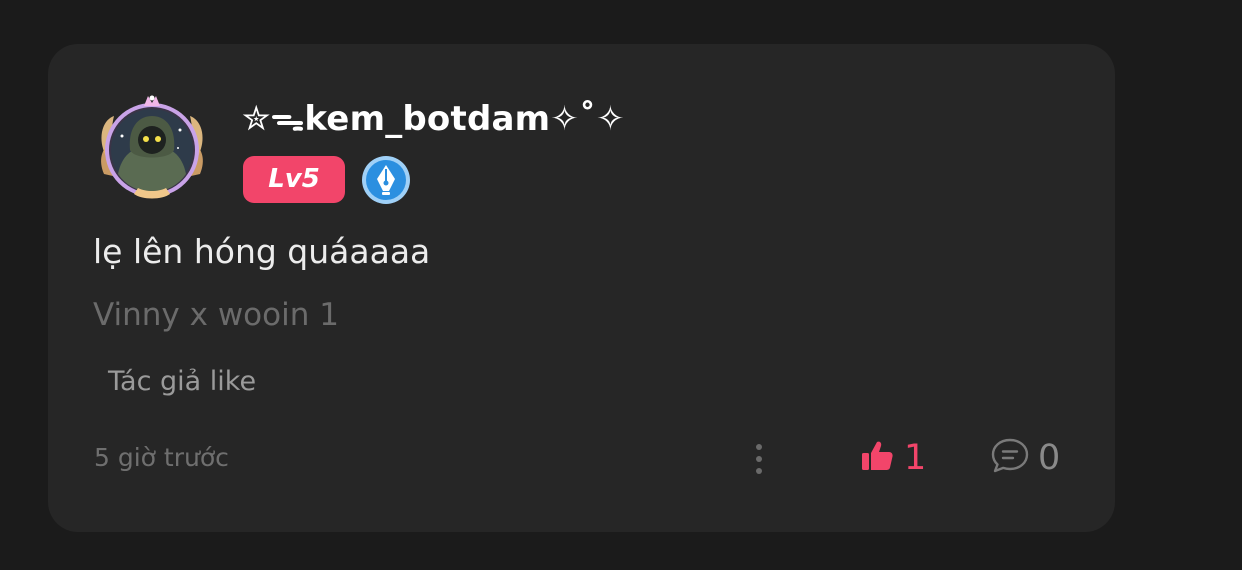 The height and width of the screenshot is (570, 1242). Describe the element at coordinates (161, 457) in the screenshot. I see `timestamp: 5 giờ trước` at that location.